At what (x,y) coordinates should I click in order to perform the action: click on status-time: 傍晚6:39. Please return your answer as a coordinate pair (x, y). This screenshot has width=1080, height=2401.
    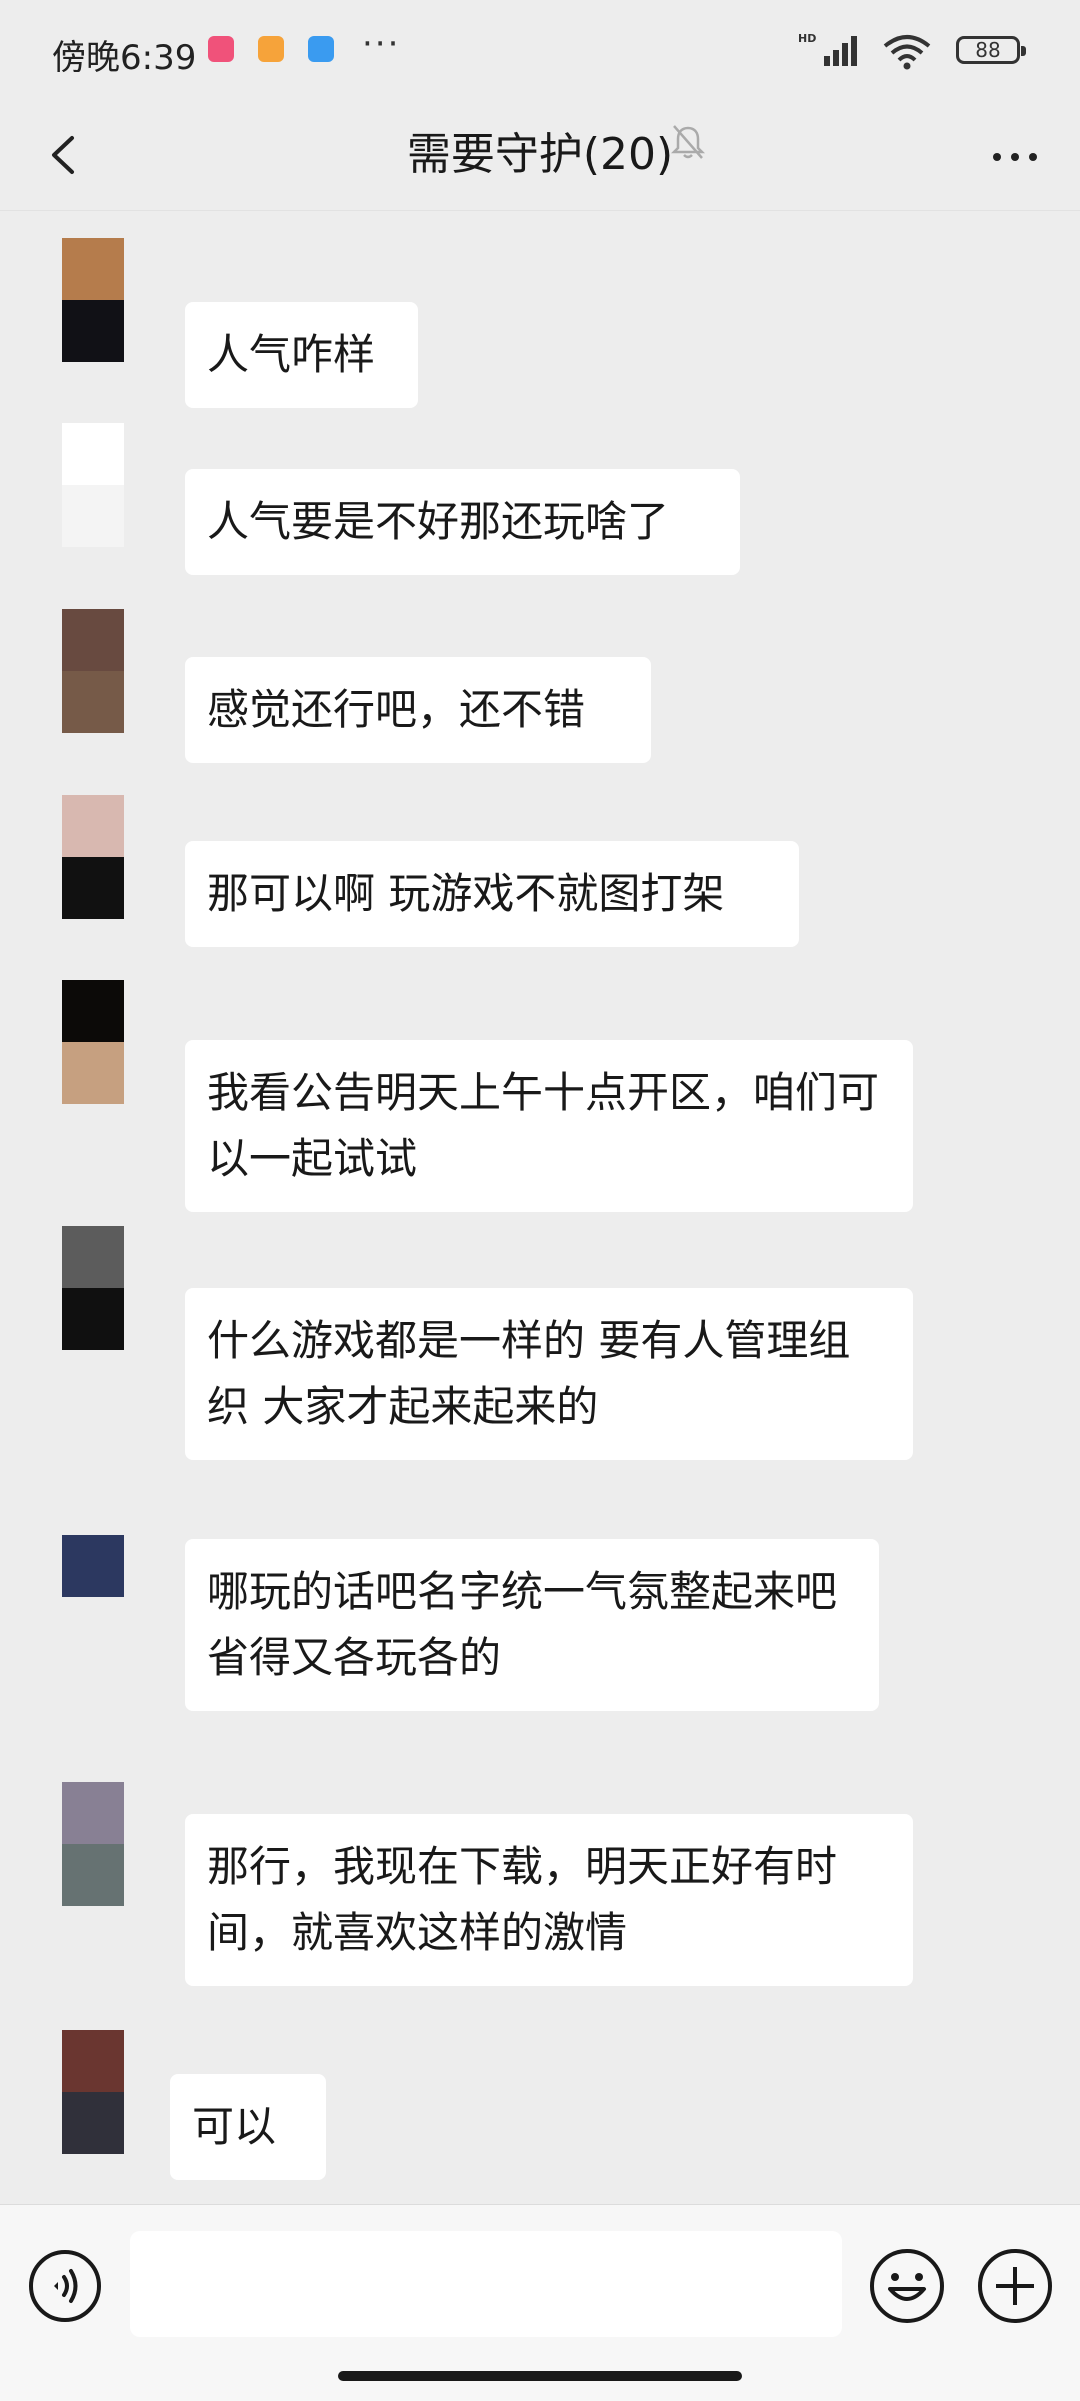
    Looking at the image, I should click on (124, 58).